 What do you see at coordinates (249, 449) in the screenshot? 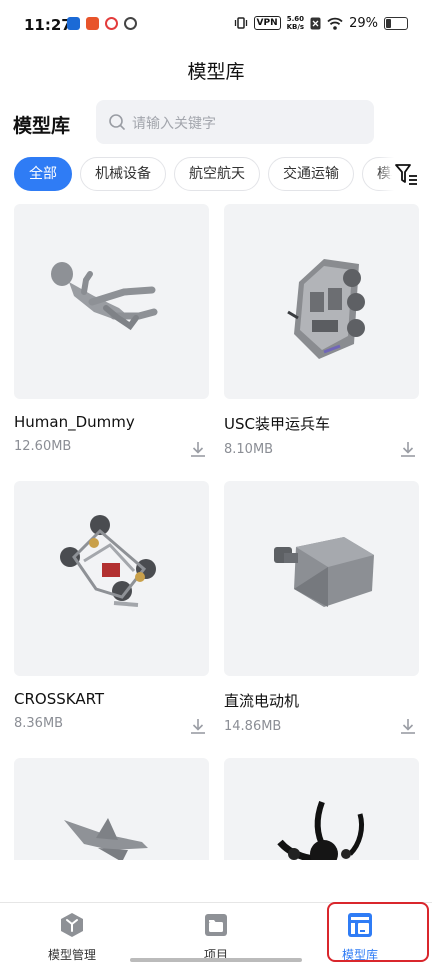
I see `model-size: 8.10MB` at bounding box center [249, 449].